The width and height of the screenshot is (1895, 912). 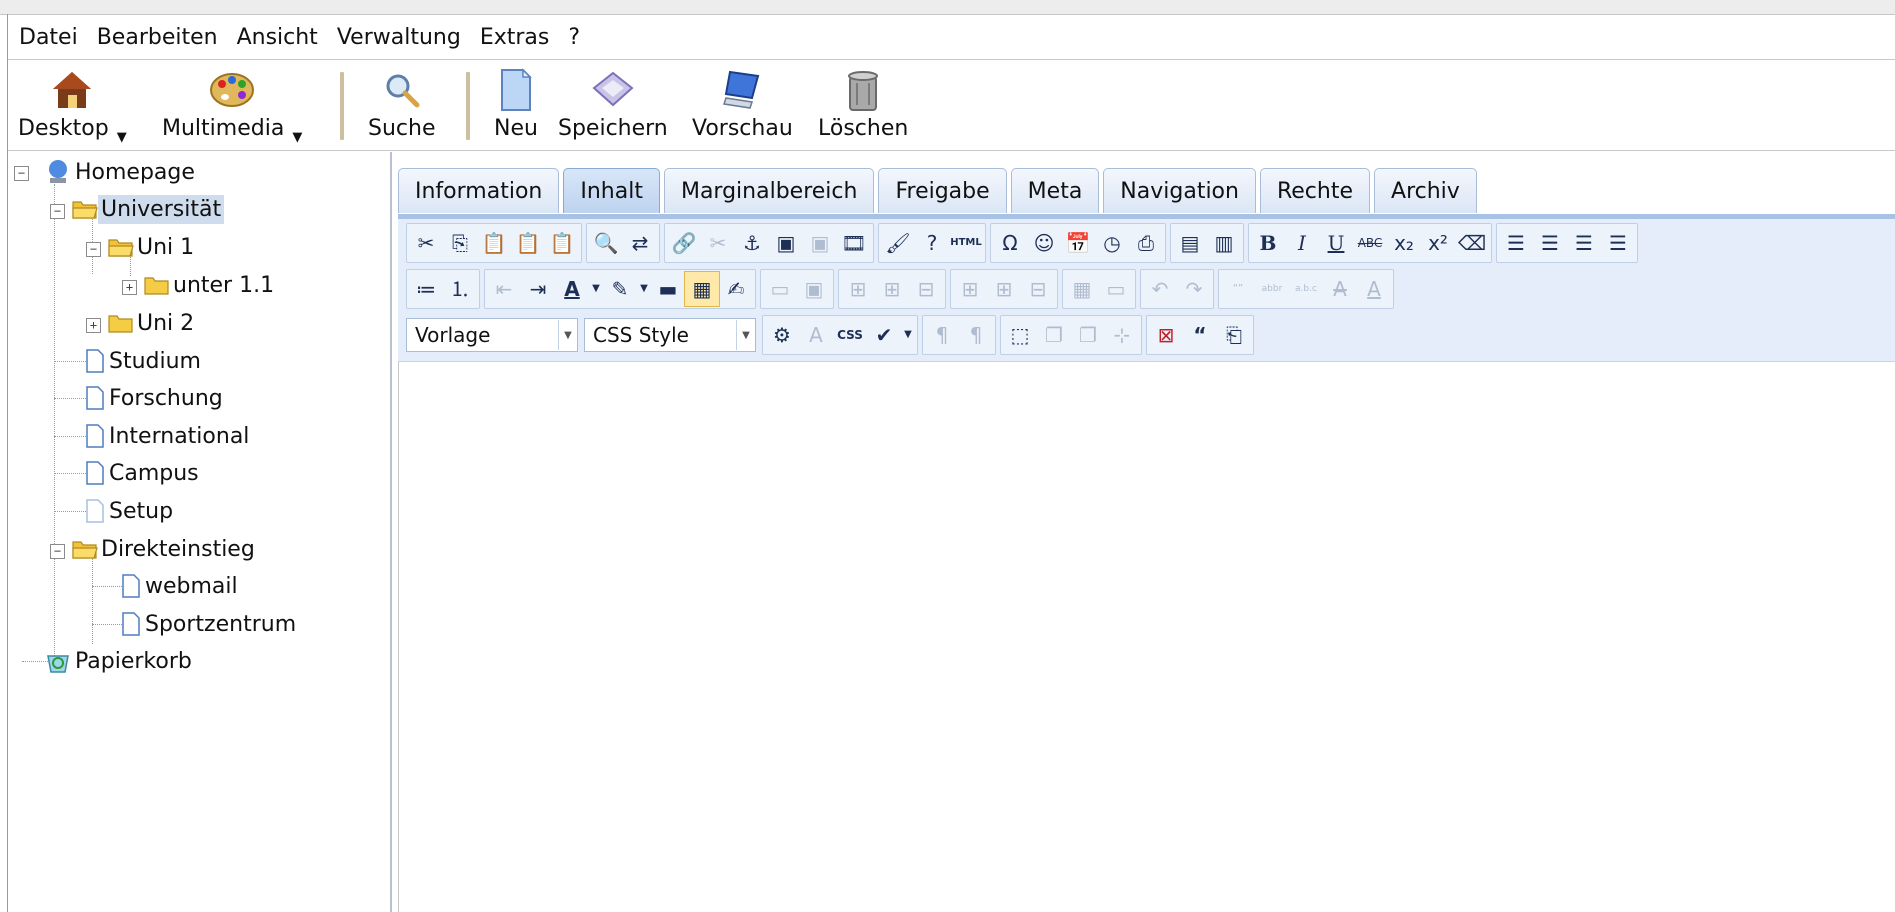 What do you see at coordinates (401, 107) in the screenshot?
I see `suche-button: Suche` at bounding box center [401, 107].